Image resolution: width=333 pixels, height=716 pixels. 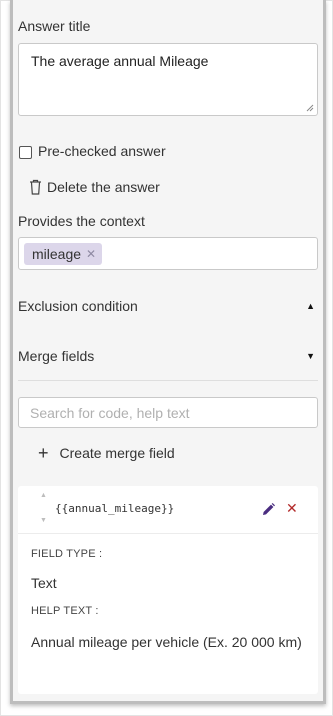 What do you see at coordinates (168, 356) in the screenshot?
I see `merge-fields-toggle: Merge fields ▼` at bounding box center [168, 356].